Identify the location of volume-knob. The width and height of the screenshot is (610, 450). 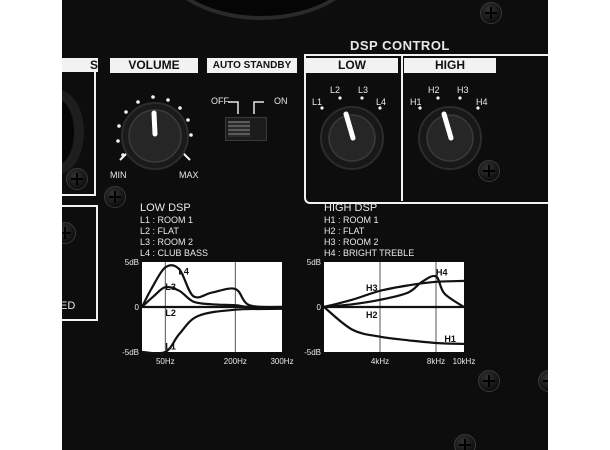
(155, 131).